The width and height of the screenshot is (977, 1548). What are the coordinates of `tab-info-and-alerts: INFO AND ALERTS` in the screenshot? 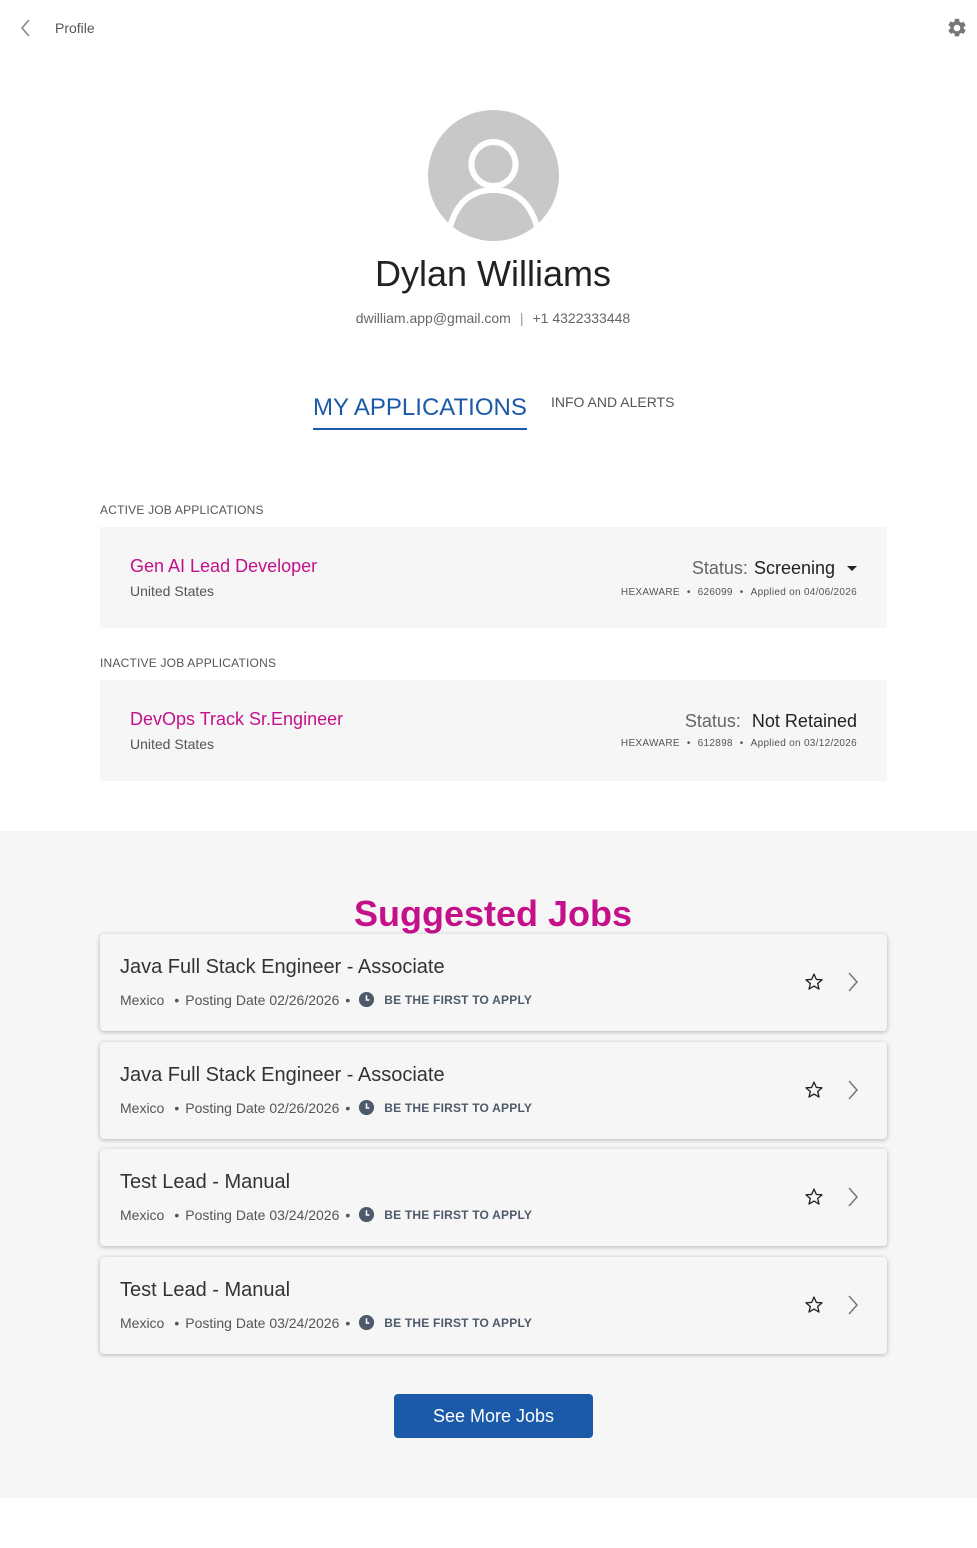 It's located at (612, 402).